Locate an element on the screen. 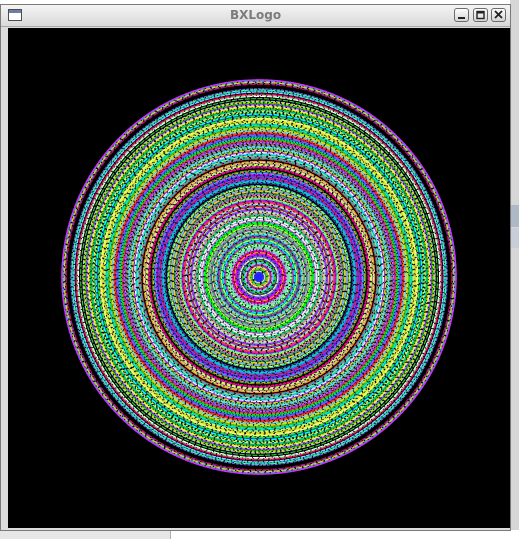 Image resolution: width=519 pixels, height=539 pixels. maximize-button is located at coordinates (480, 15).